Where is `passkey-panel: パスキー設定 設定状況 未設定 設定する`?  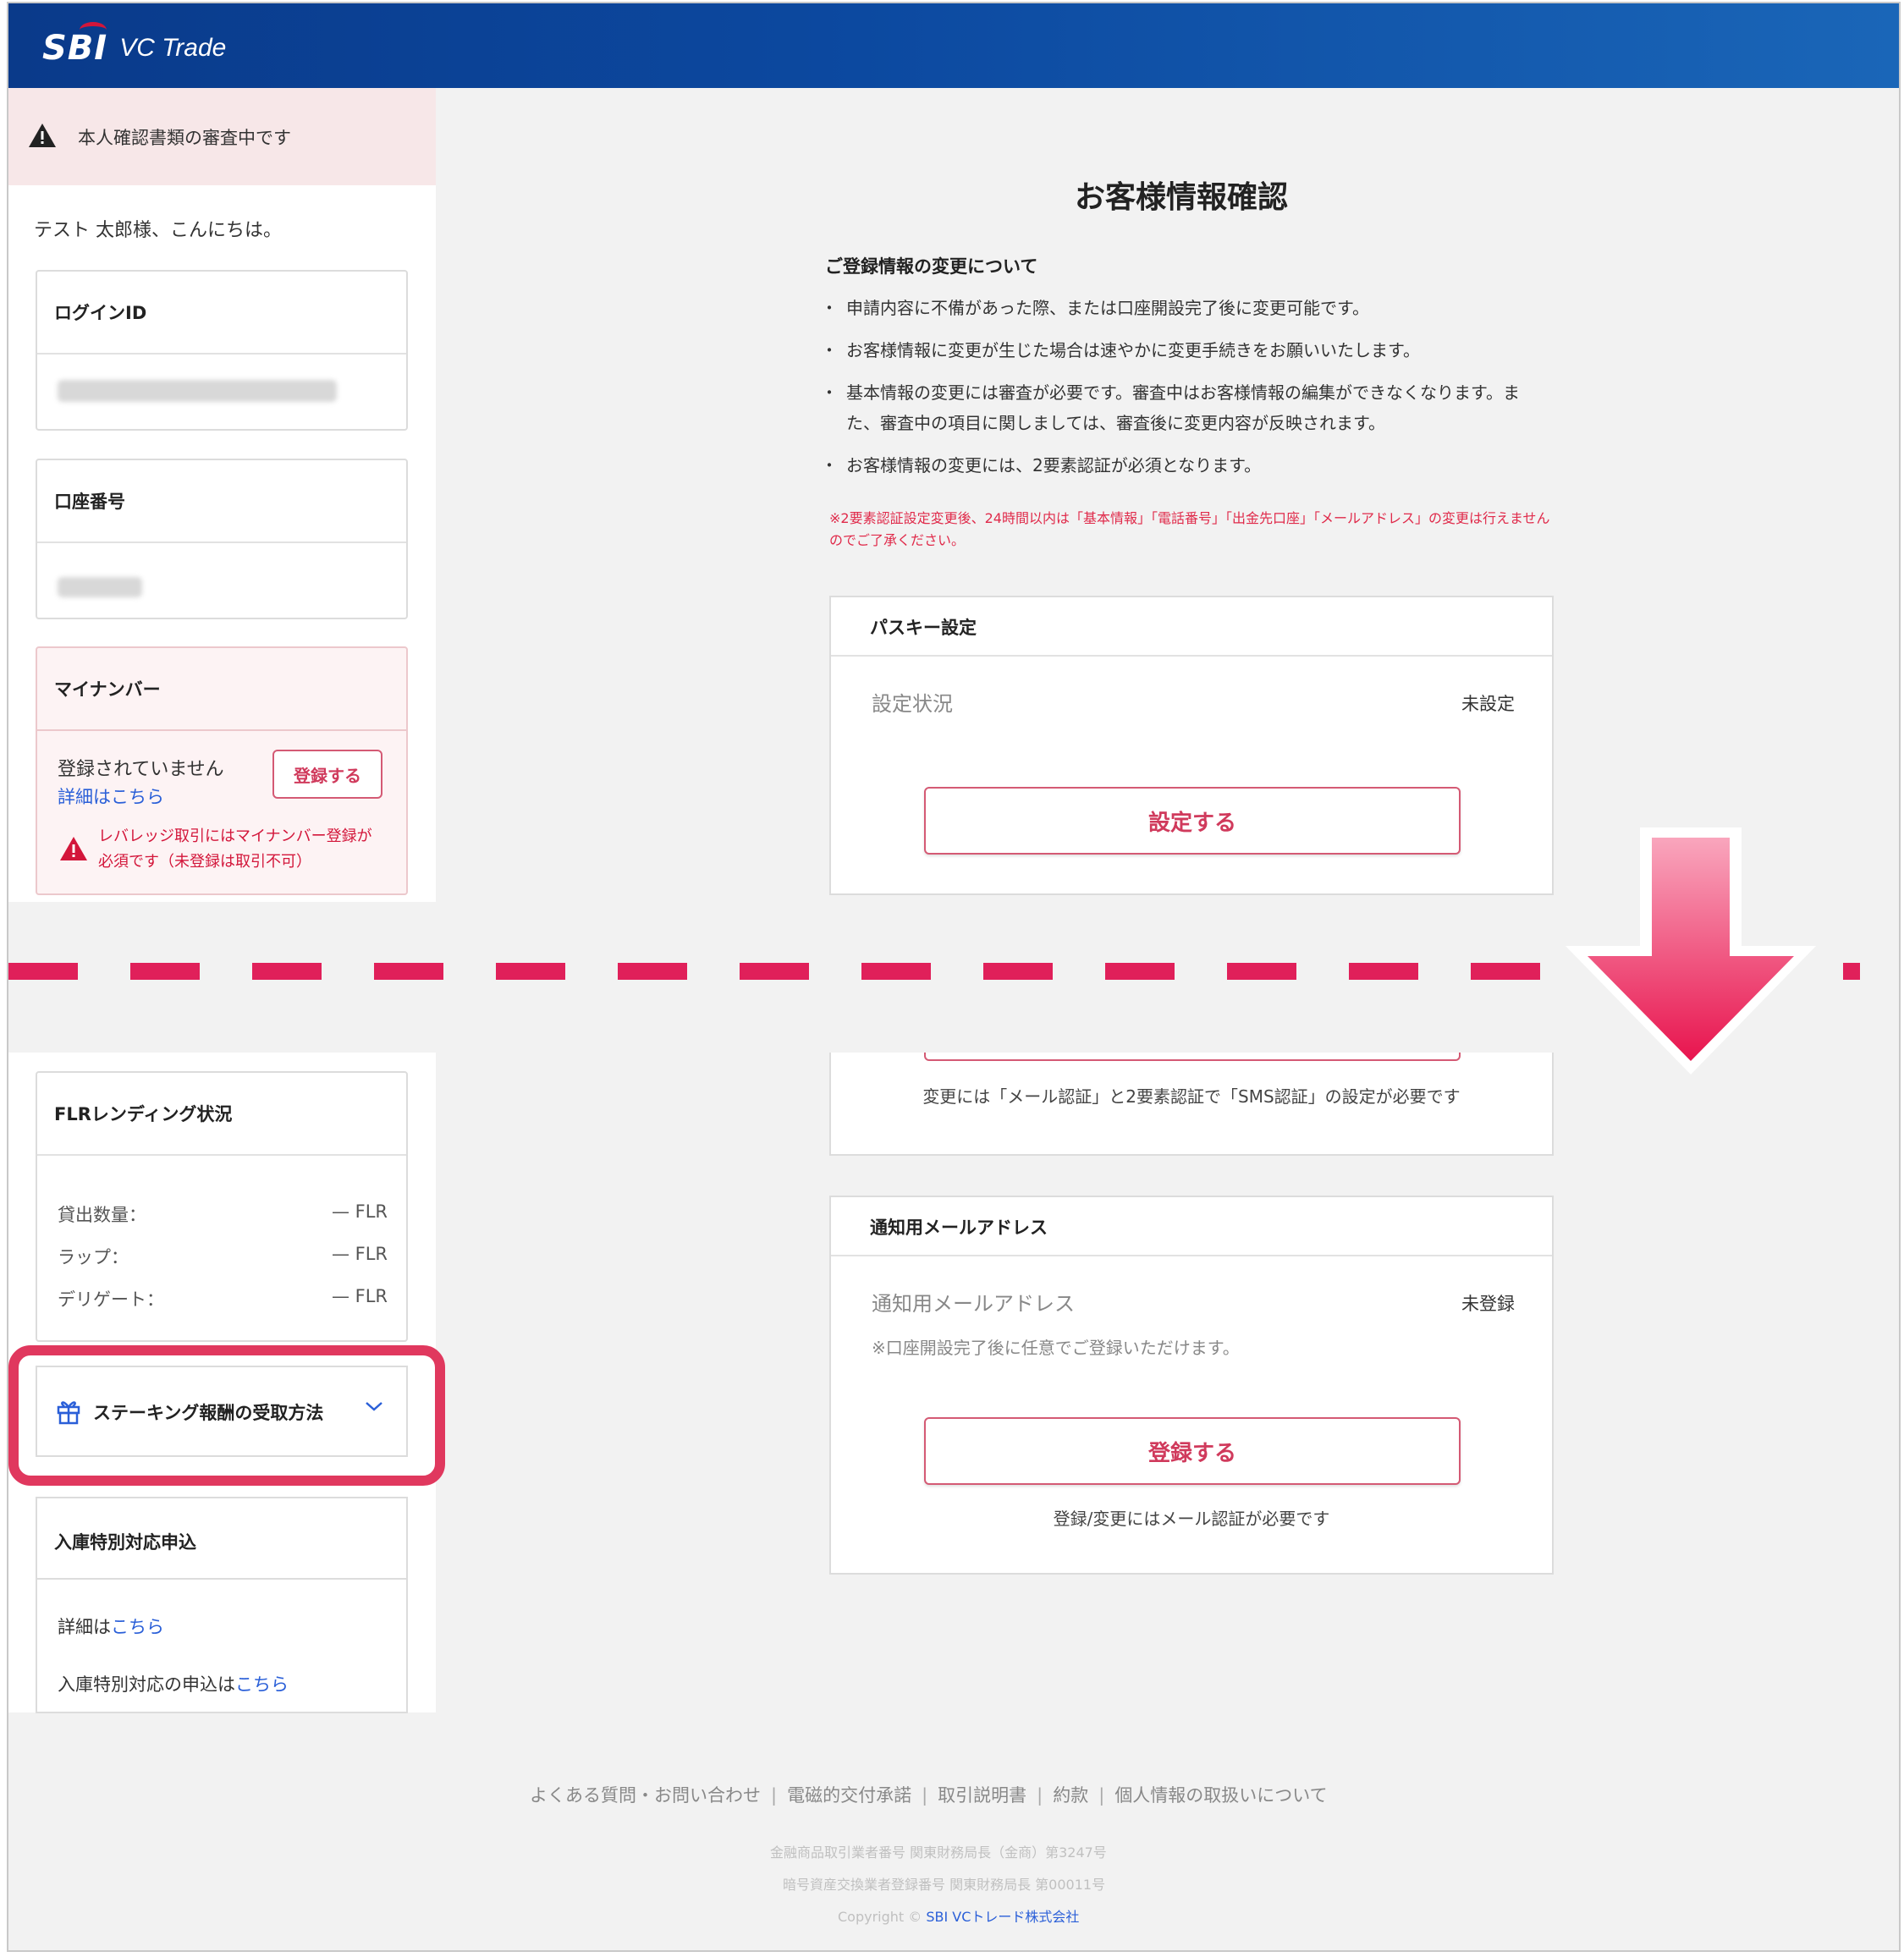 passkey-panel: パスキー設定 設定状況 未設定 設定する is located at coordinates (1191, 745).